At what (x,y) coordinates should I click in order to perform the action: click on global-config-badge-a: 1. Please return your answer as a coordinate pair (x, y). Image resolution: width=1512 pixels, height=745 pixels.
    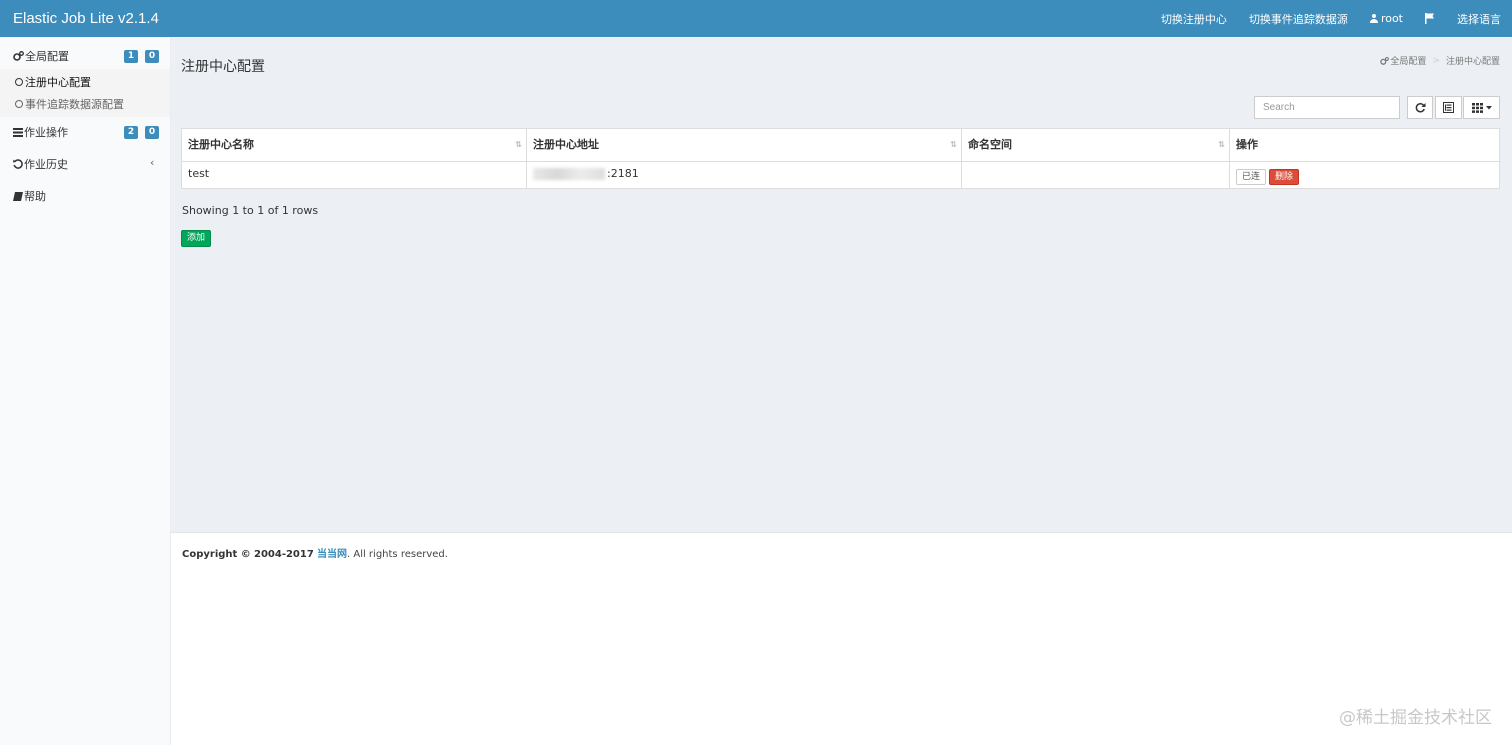
    Looking at the image, I should click on (131, 56).